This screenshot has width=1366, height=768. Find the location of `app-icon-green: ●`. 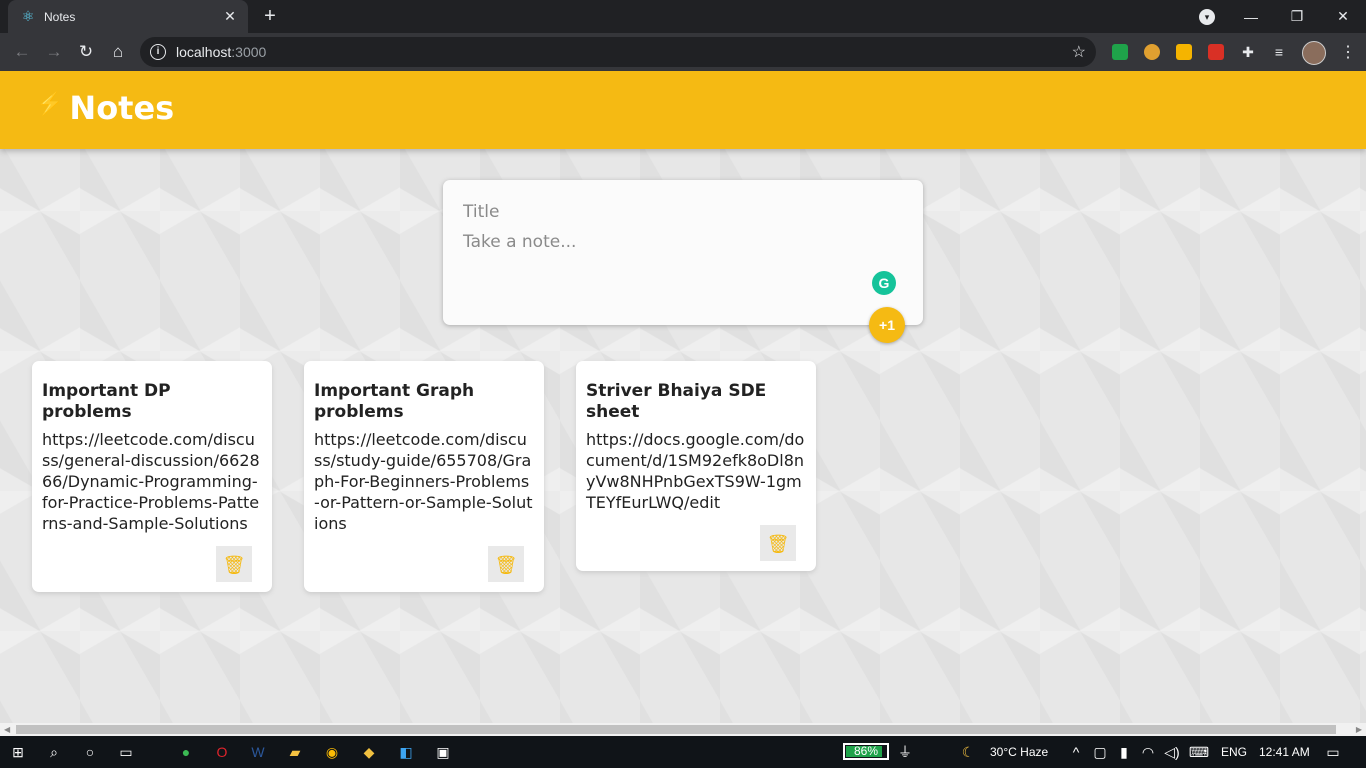

app-icon-green: ● is located at coordinates (186, 752).